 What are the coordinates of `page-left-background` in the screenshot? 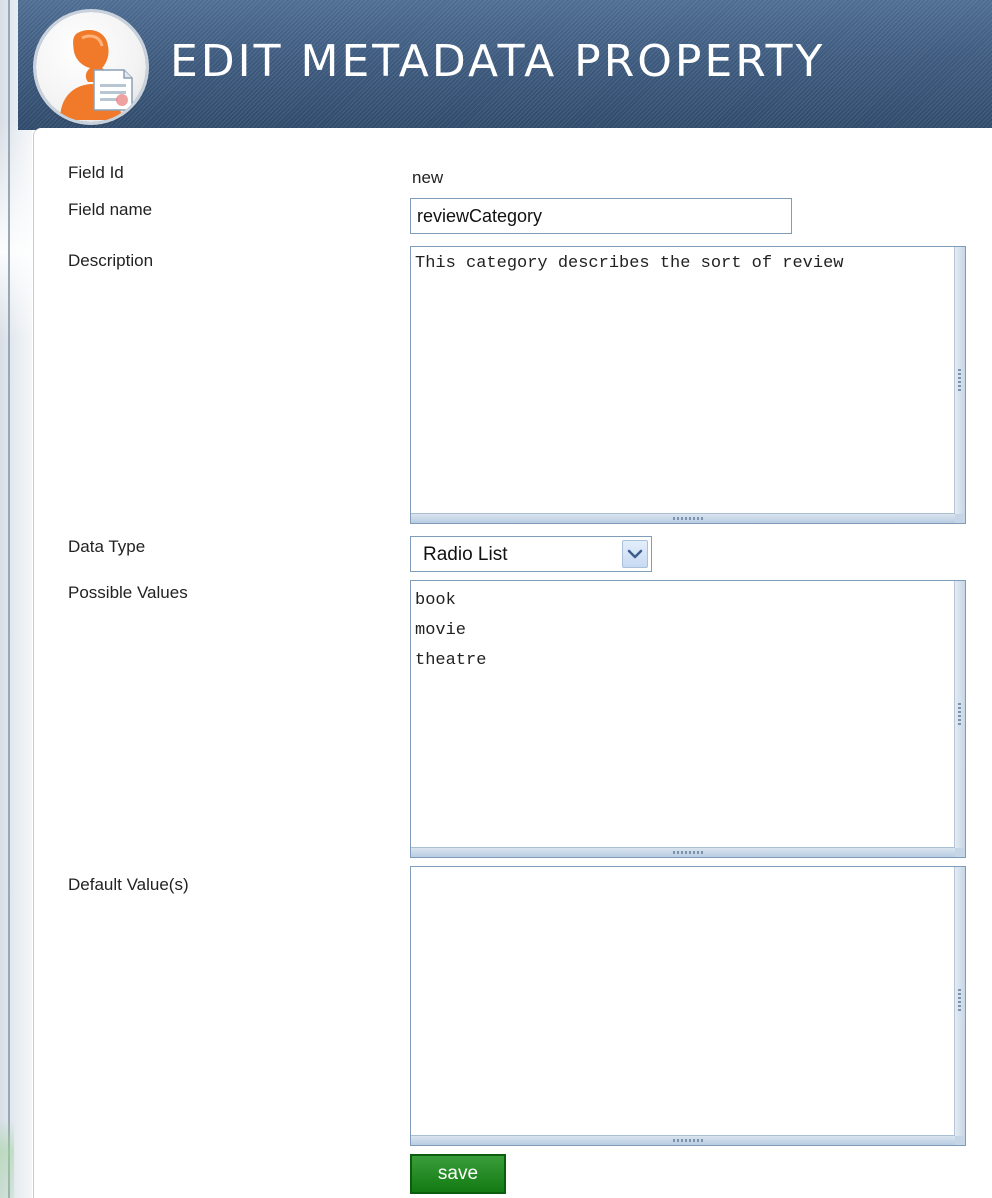 It's located at (16, 599).